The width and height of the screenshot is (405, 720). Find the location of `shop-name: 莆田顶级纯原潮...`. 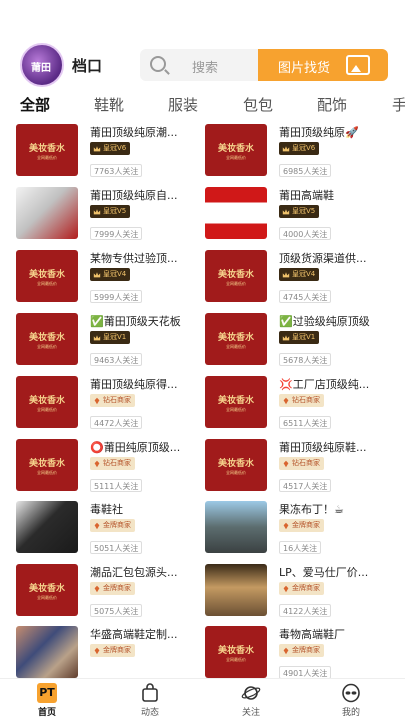

shop-name: 莆田顶级纯原潮... is located at coordinates (148, 132).